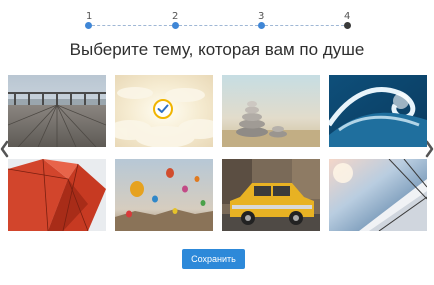 The image size is (434, 285). I want to click on stones-image, so click(271, 111).